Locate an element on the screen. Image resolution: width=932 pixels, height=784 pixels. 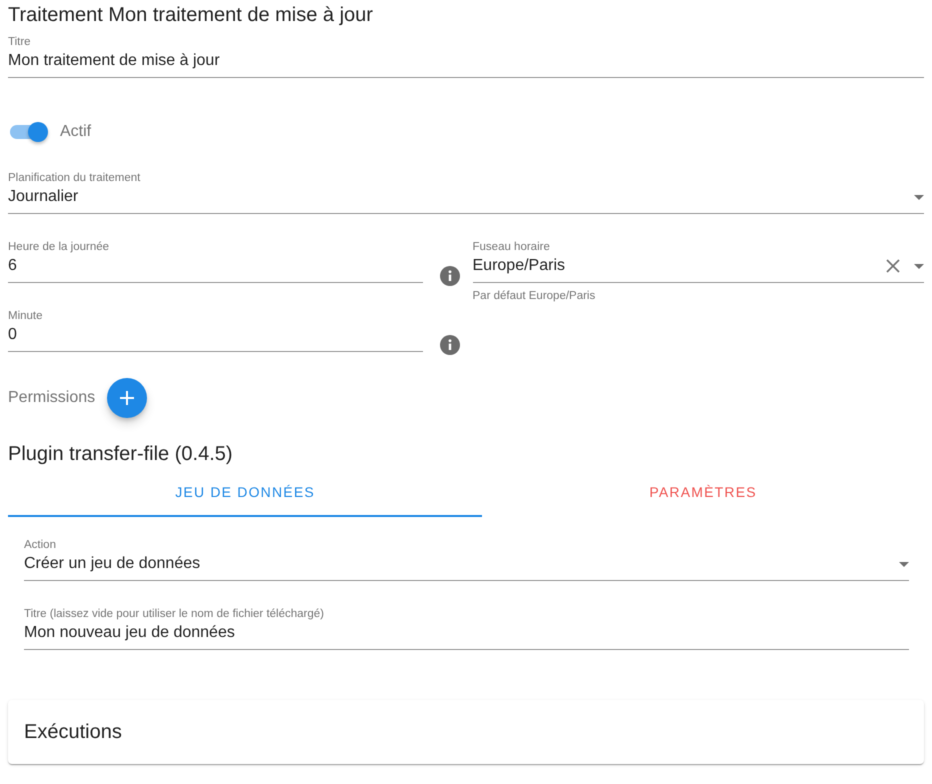
card-title: Exécutions is located at coordinates (73, 732).